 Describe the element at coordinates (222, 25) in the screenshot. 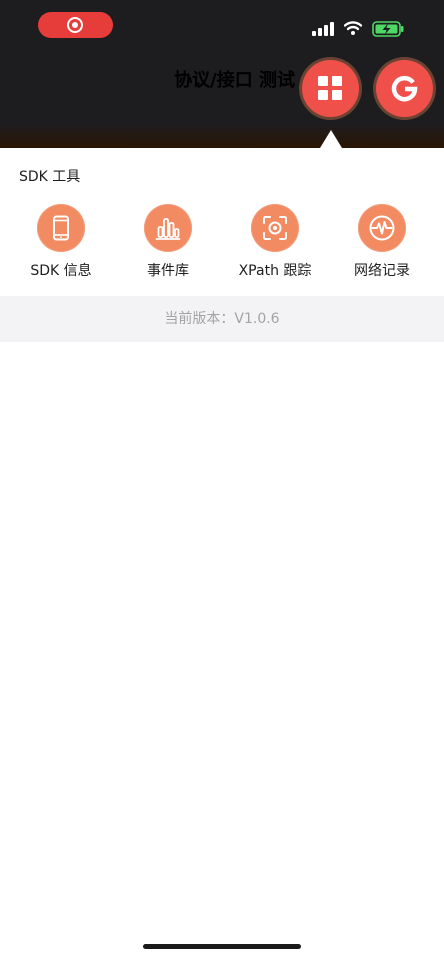

I see `status-bar` at that location.